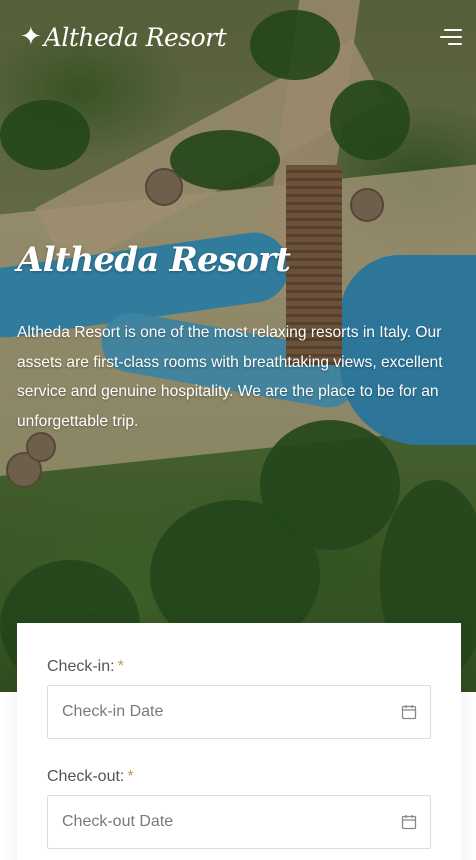 The width and height of the screenshot is (476, 860). What do you see at coordinates (113, 711) in the screenshot?
I see `checkin-placeholder: Check-in Date` at bounding box center [113, 711].